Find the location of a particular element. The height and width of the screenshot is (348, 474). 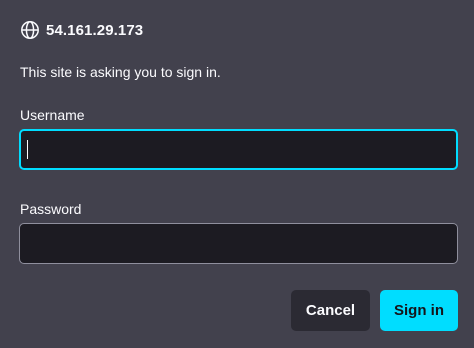

dialog-header: 54.161.29.173 is located at coordinates (81, 30).